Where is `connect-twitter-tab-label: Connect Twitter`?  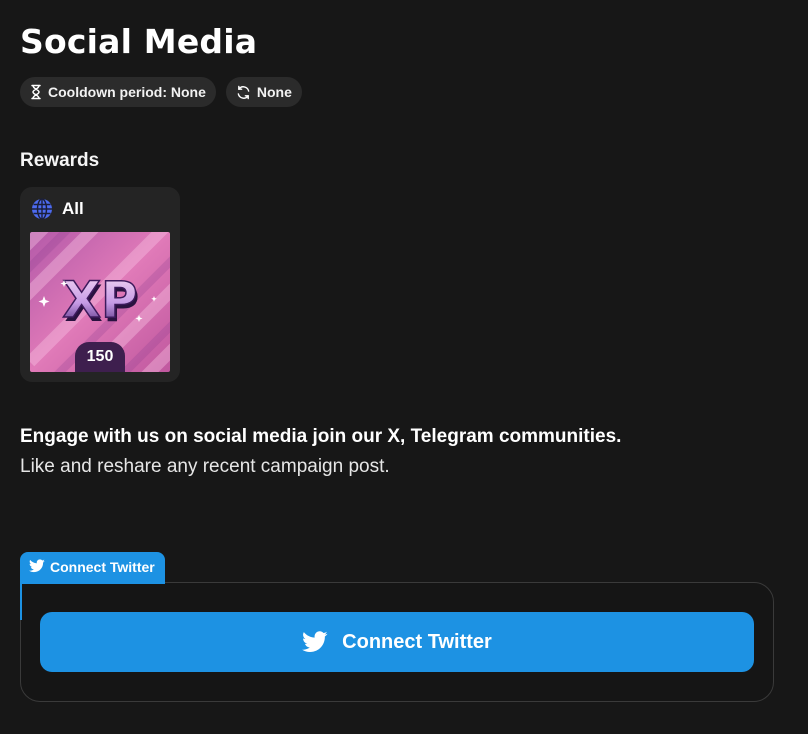
connect-twitter-tab-label: Connect Twitter is located at coordinates (102, 567).